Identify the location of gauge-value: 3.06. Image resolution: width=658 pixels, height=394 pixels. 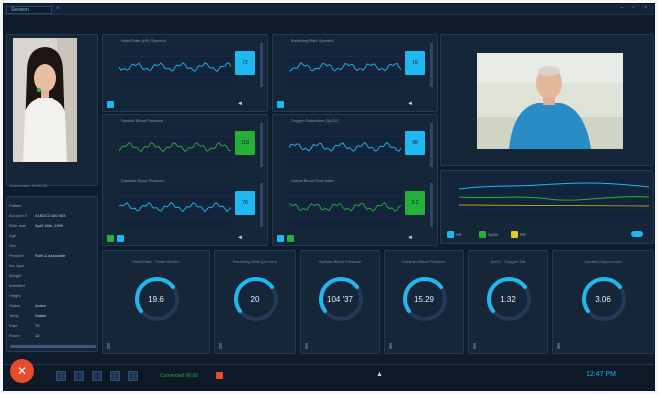
(603, 299).